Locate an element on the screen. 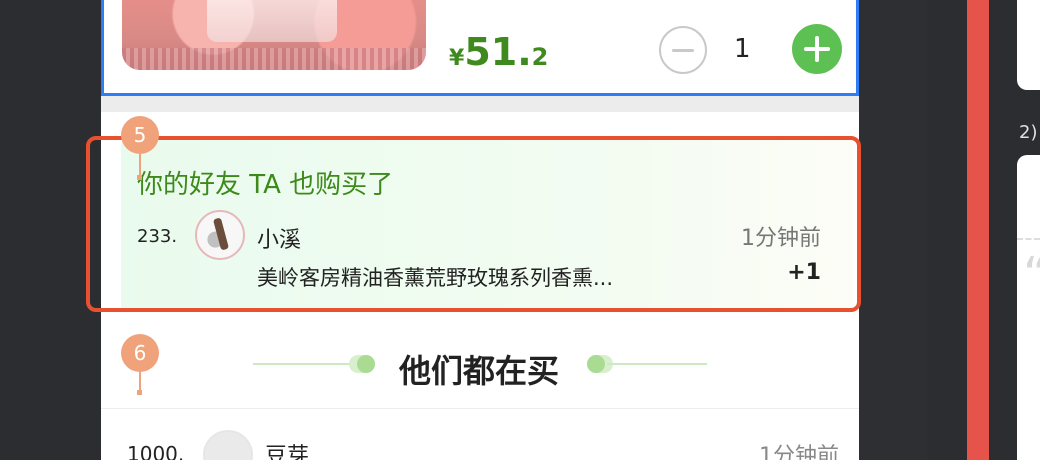 This screenshot has height=460, width=1040. price-decimal: 2 is located at coordinates (540, 57).